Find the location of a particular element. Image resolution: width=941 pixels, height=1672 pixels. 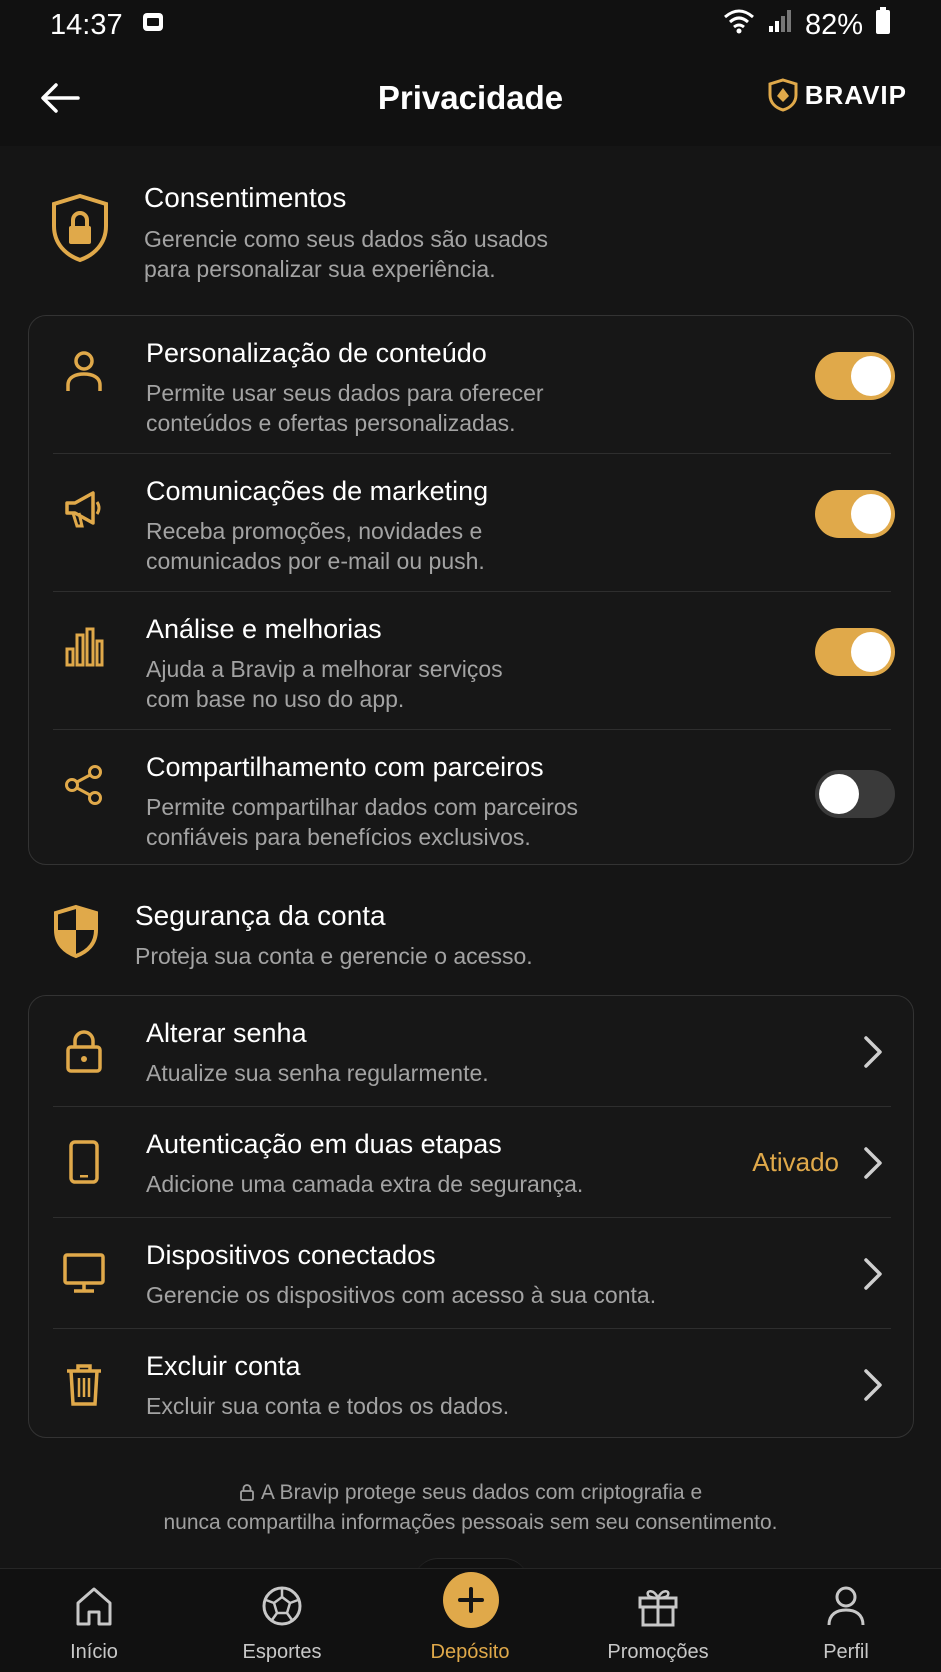

nav-label: Esportes is located at coordinates (282, 1652).